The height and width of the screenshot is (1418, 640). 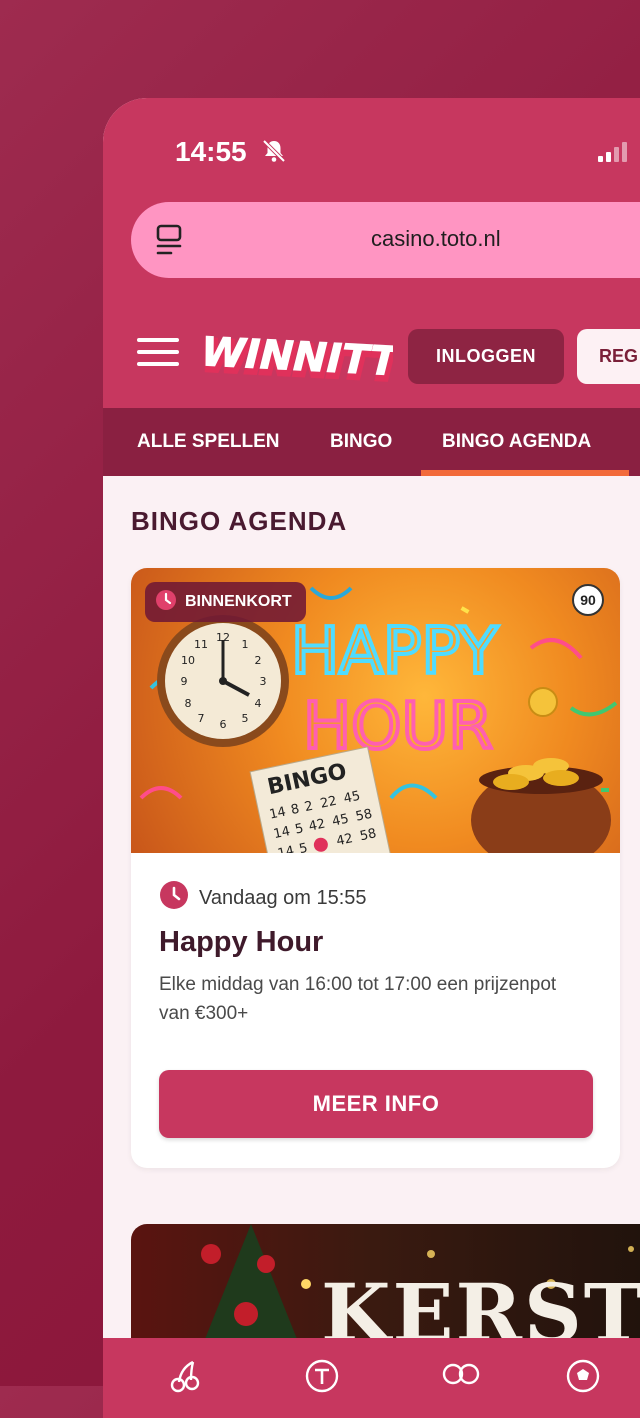 What do you see at coordinates (184, 681) in the screenshot?
I see `svg-text: 9` at bounding box center [184, 681].